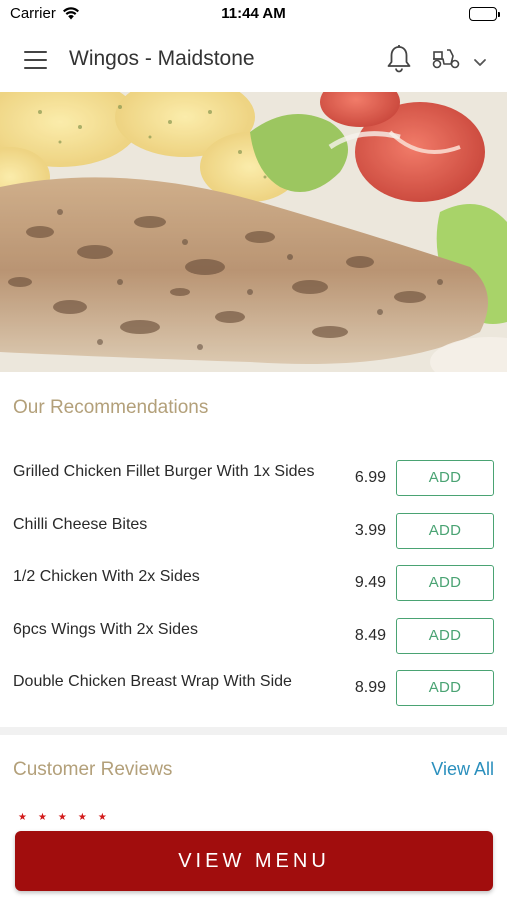 This screenshot has height=900, width=507. What do you see at coordinates (370, 635) in the screenshot?
I see `item-price: 8.49` at bounding box center [370, 635].